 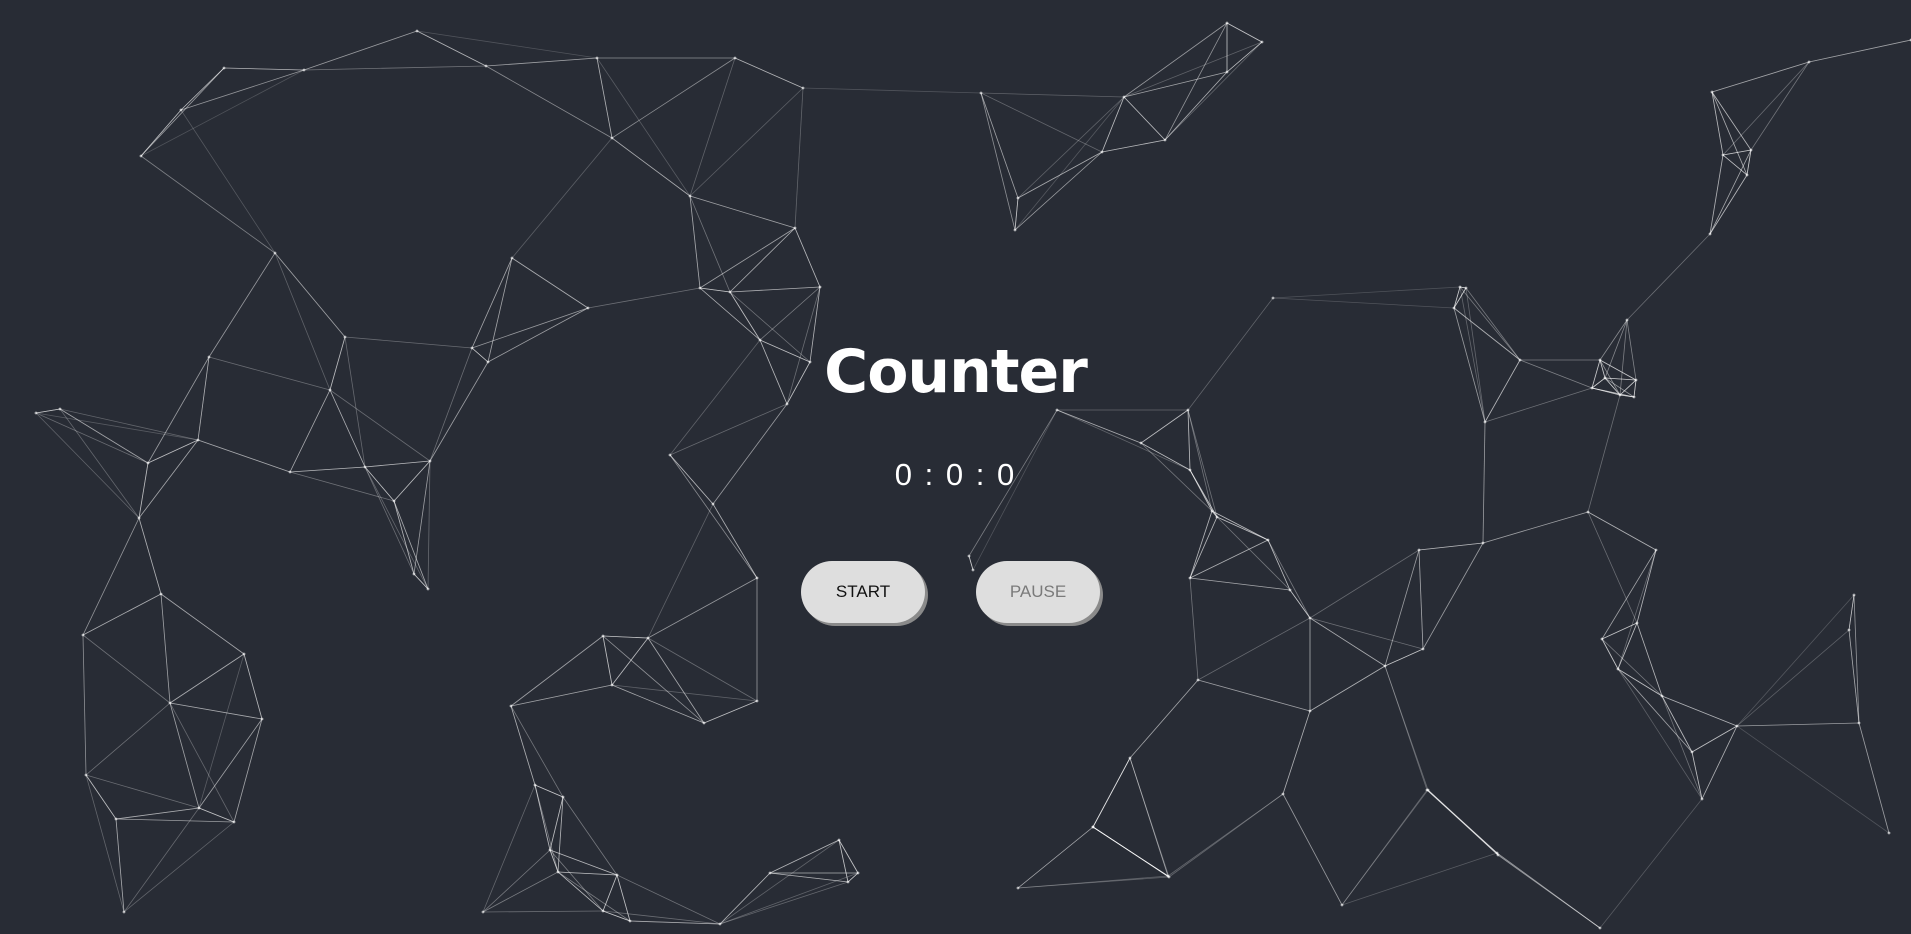 What do you see at coordinates (955, 474) in the screenshot?
I see `timer-display: 0 : 0 : 0` at bounding box center [955, 474].